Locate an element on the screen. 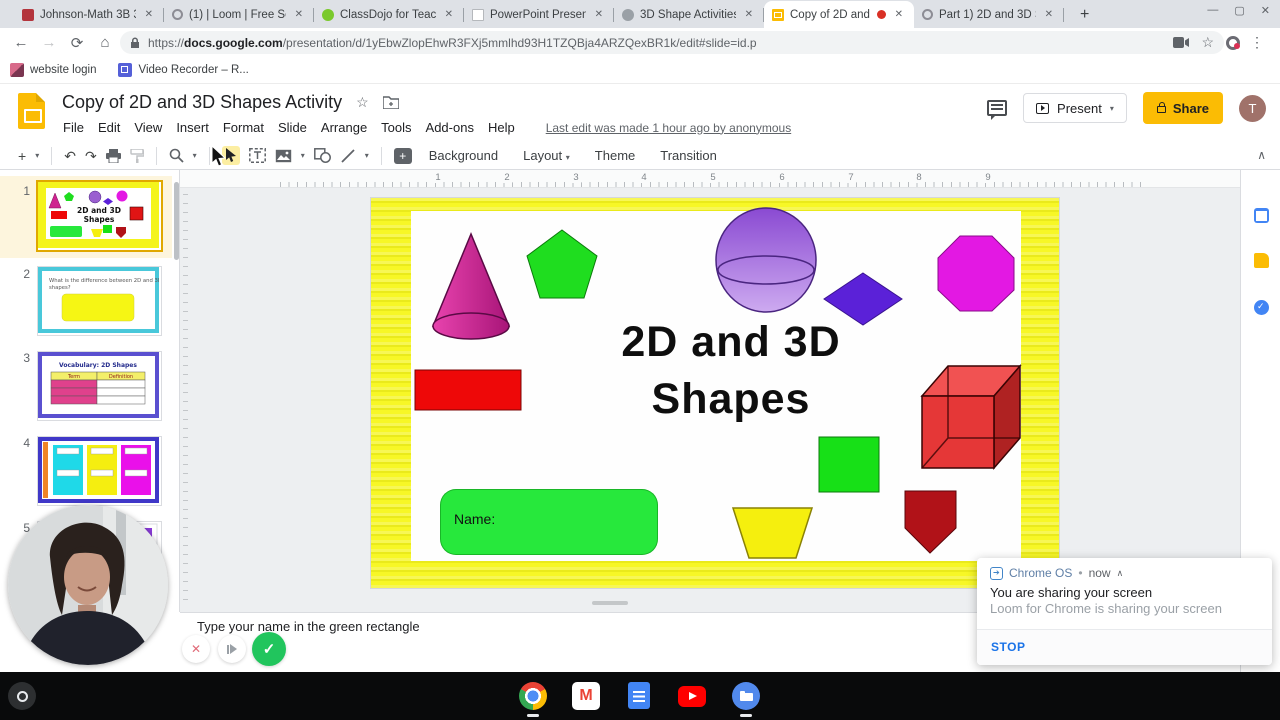  collapse-notification-icon: ∧ is located at coordinates (1120, 573).